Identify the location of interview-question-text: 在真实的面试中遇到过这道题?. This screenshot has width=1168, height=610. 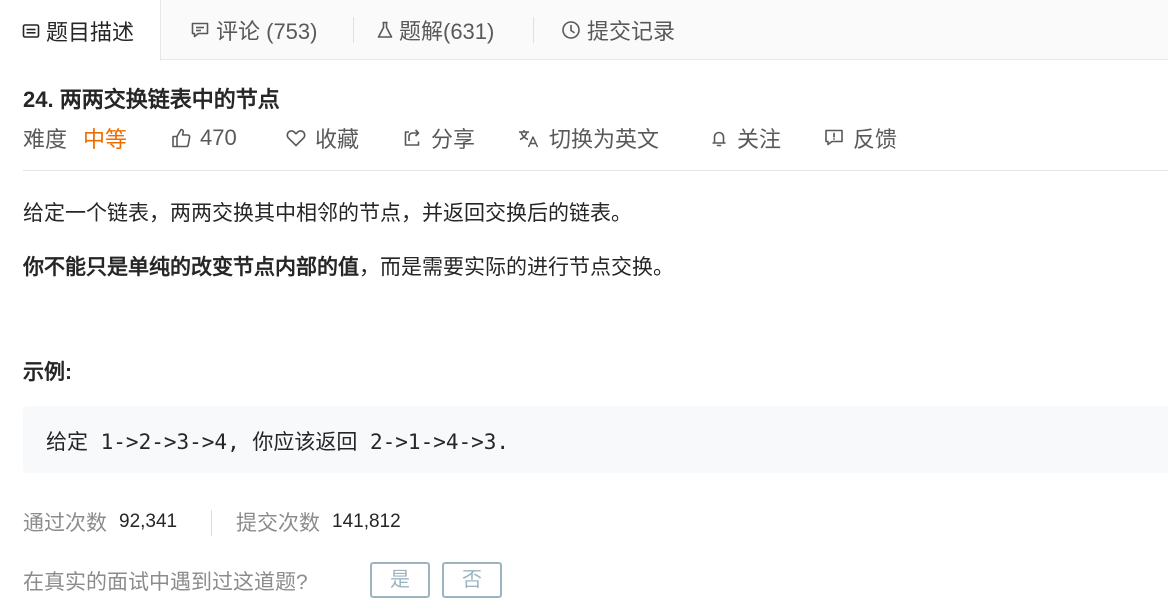
(165, 582).